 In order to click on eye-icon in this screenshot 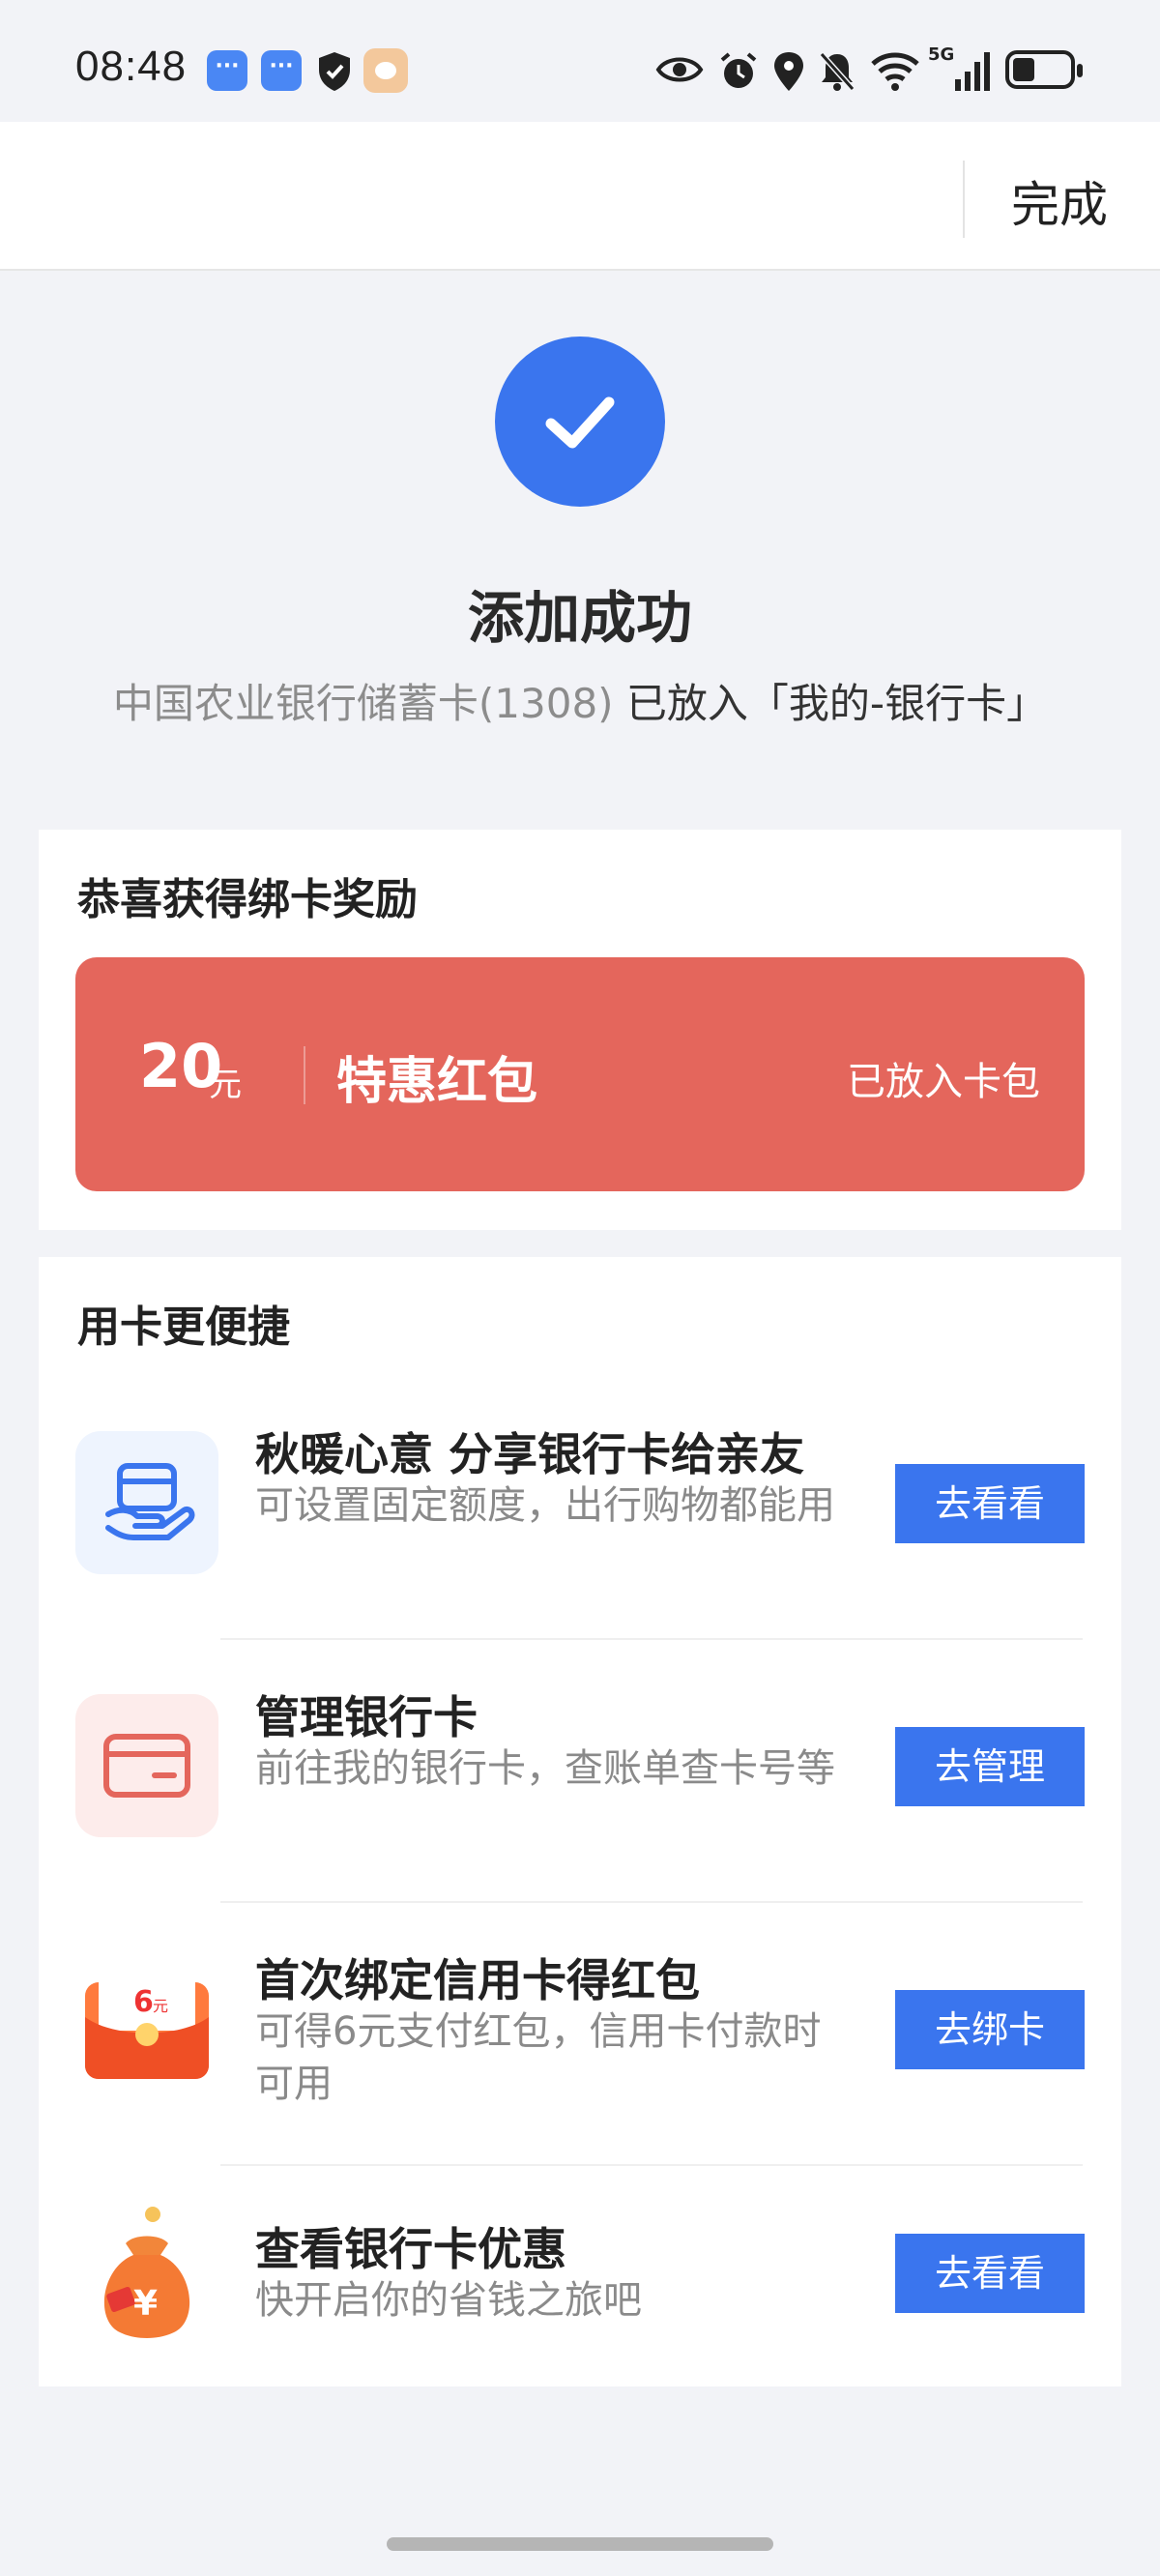, I will do `click(680, 69)`.